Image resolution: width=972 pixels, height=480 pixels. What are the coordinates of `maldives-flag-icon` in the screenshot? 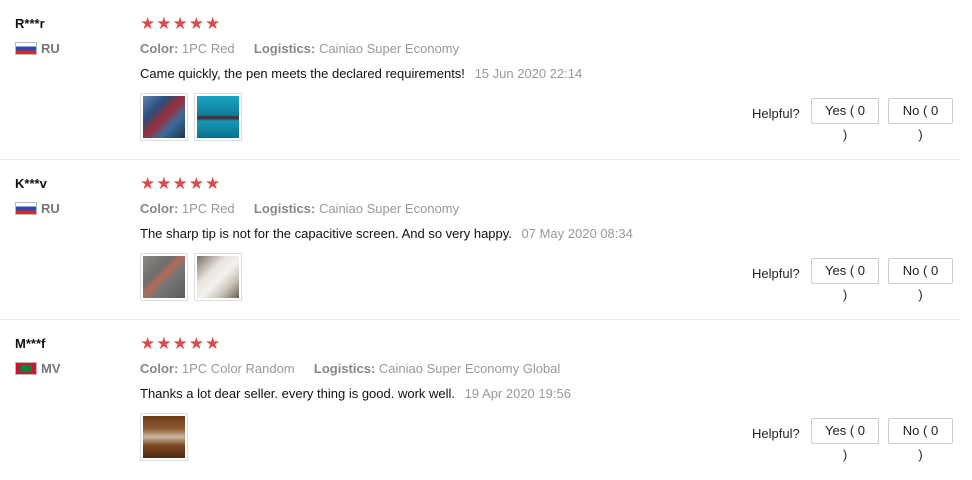 It's located at (26, 368).